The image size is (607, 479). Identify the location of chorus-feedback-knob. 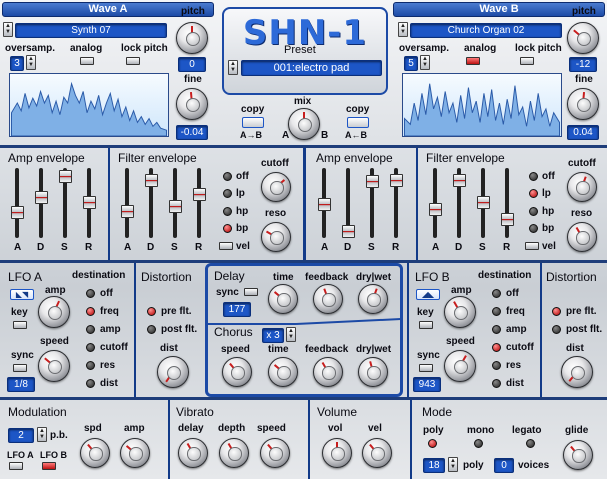
(328, 372).